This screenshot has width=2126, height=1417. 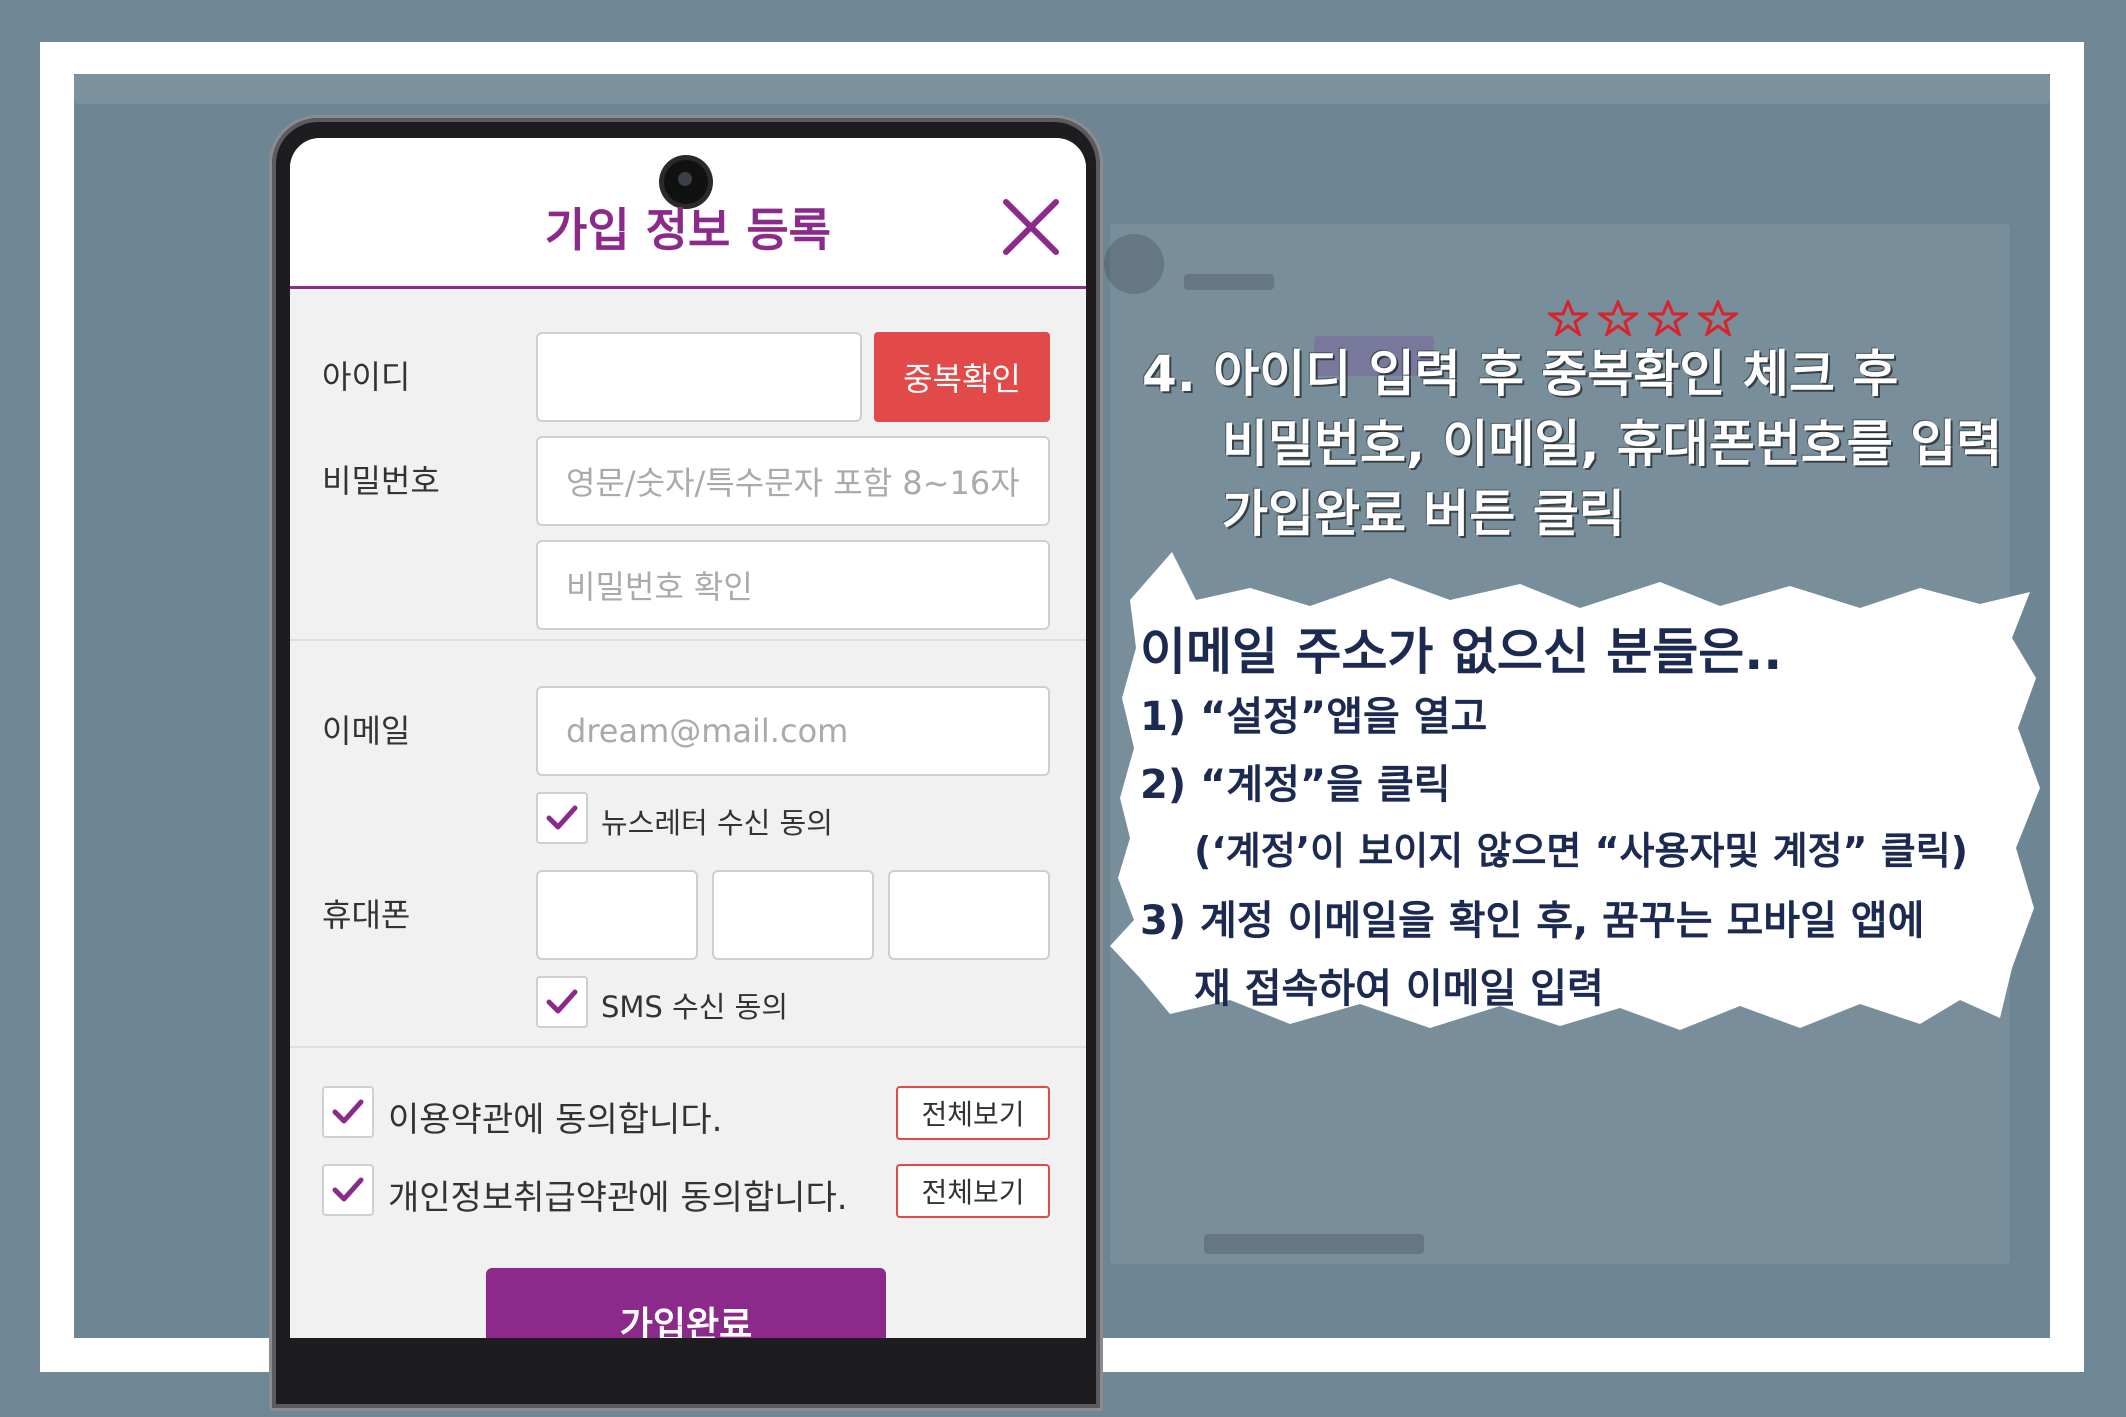 I want to click on password-input: 영문/숫자/특수문자 포함 8~16자, so click(x=793, y=481).